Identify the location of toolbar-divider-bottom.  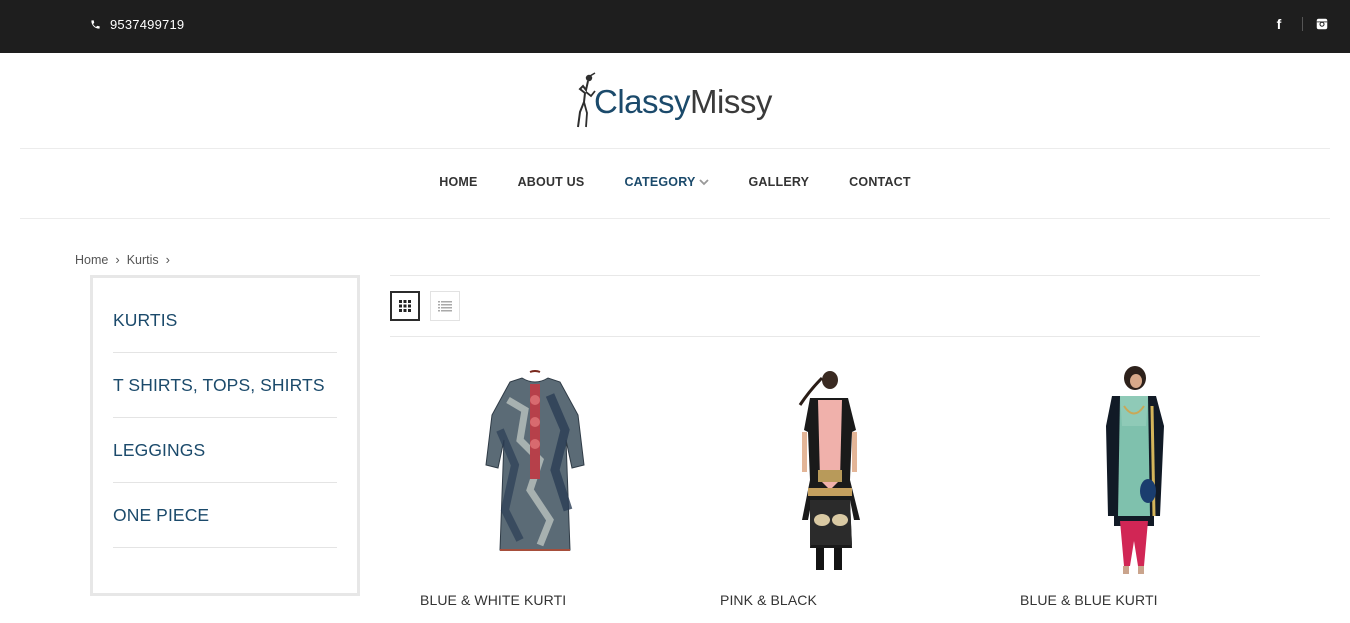
(825, 336).